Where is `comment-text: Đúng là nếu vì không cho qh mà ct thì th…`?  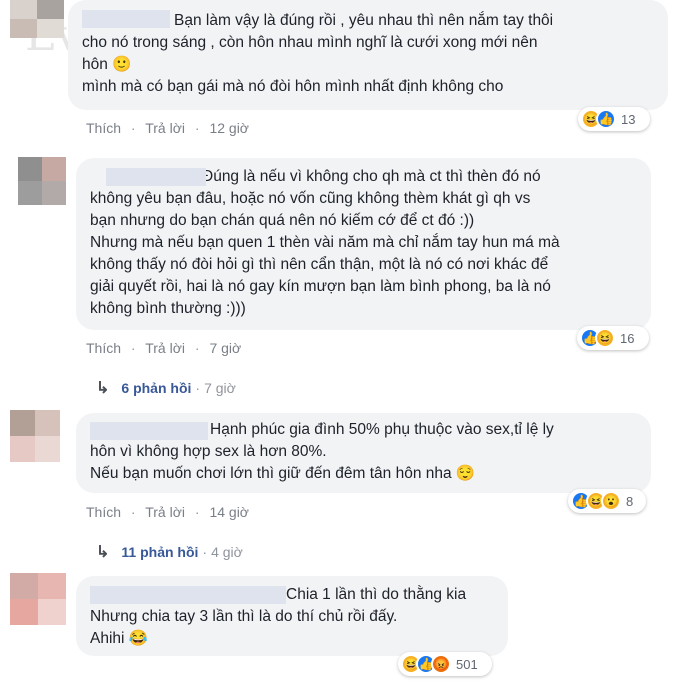
comment-text: Đúng là nếu vì không cho qh mà ct thì th… is located at coordinates (325, 242).